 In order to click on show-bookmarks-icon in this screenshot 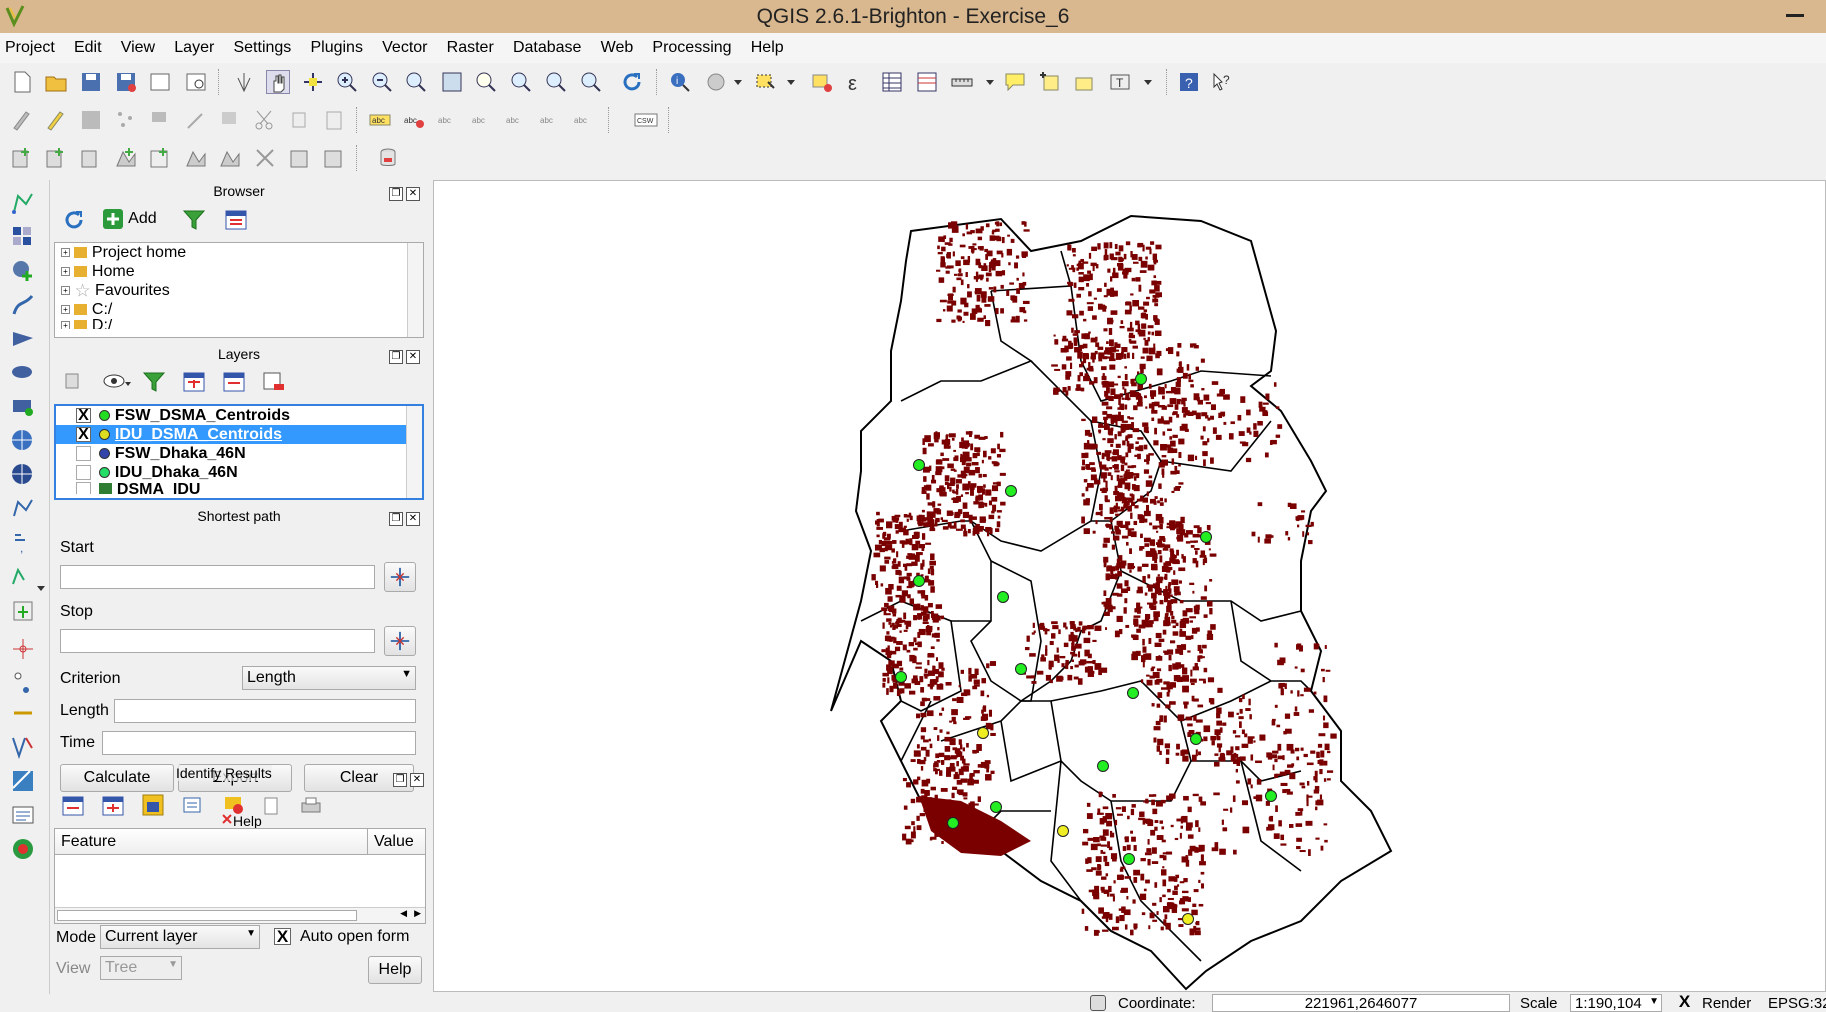, I will do `click(1084, 82)`.